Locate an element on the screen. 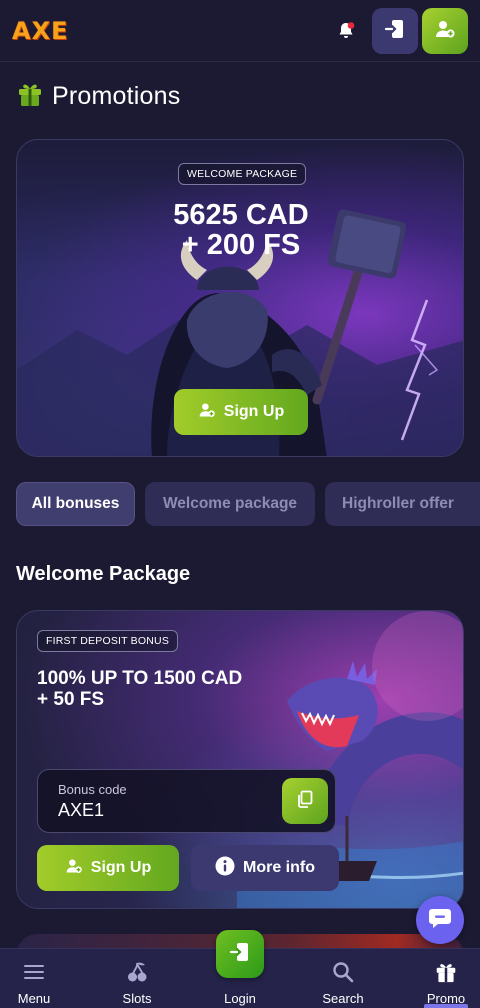  search-icon is located at coordinates (343, 972).